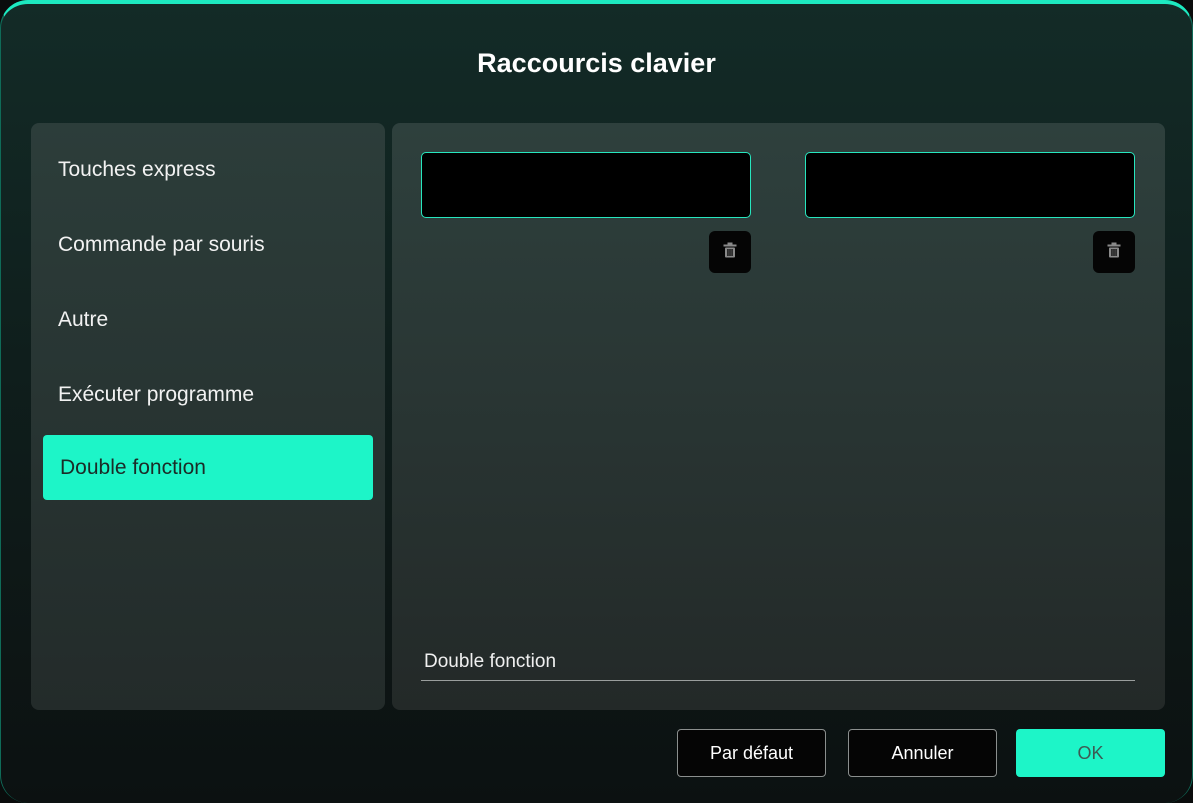 This screenshot has width=1193, height=803. Describe the element at coordinates (208, 244) in the screenshot. I see `sidebar-item-commande-par-souris: Commande par souris` at that location.